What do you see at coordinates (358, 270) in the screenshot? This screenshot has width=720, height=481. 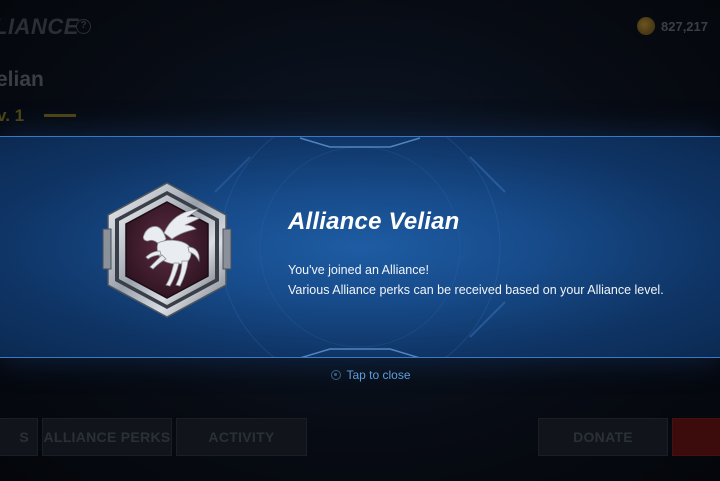 I see `popup-message-joined: You've joined an Alliance!` at bounding box center [358, 270].